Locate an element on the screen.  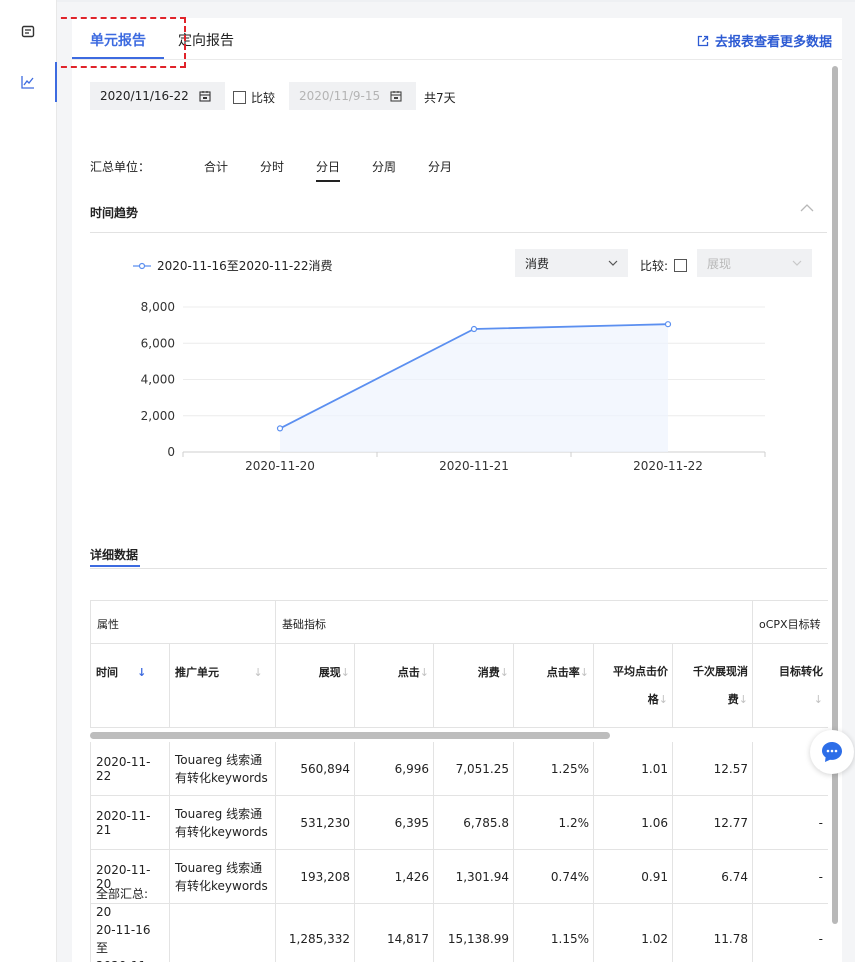
total-cell-conversions-value: - is located at coordinates (820, 938).